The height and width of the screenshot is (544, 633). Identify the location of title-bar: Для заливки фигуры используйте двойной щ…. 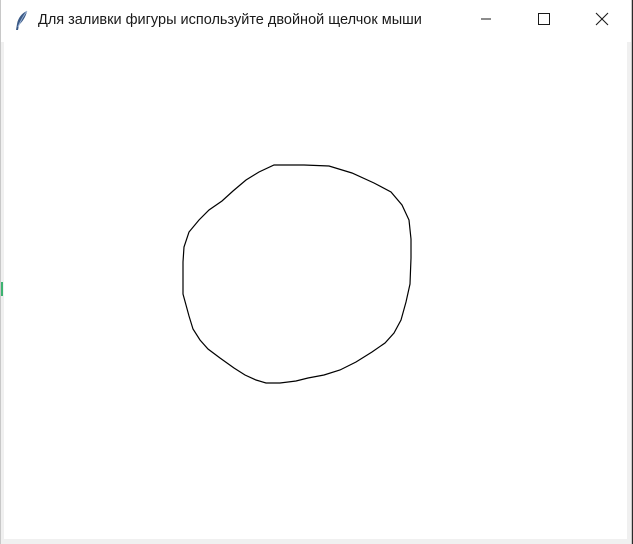
(316, 21).